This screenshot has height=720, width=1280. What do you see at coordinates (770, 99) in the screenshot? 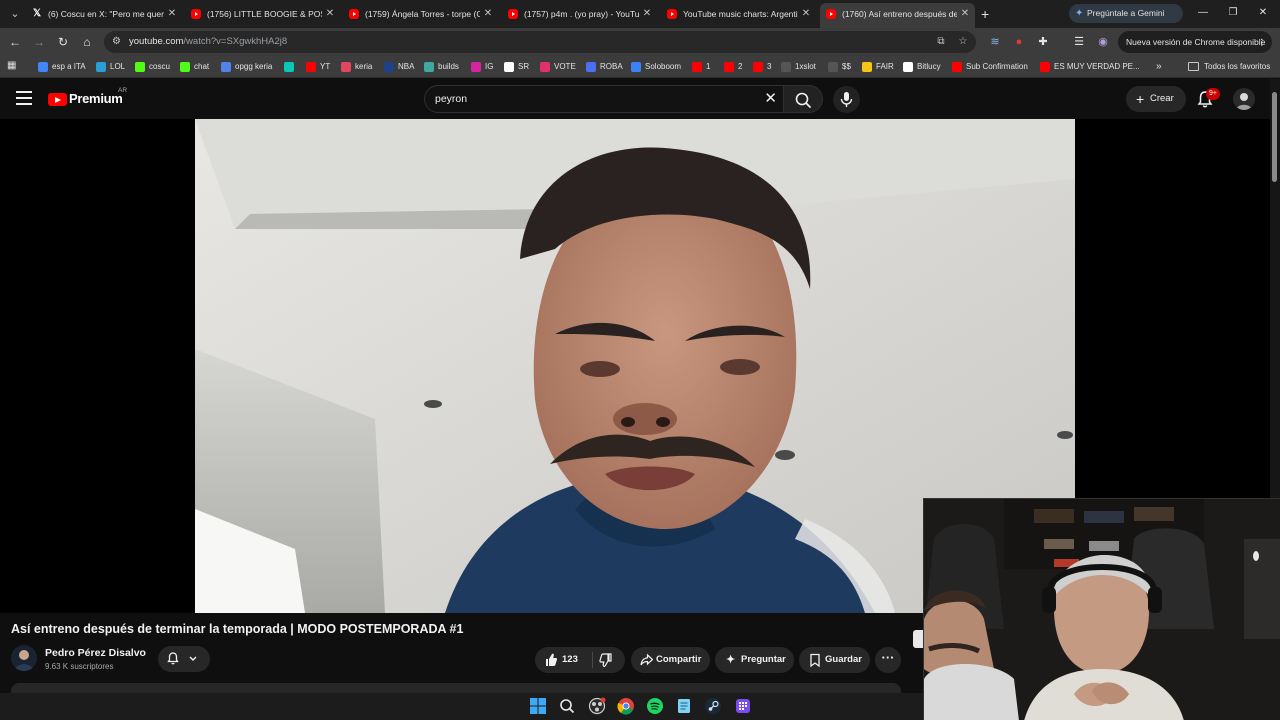
I see `clear-search-icon: ✕` at bounding box center [770, 99].